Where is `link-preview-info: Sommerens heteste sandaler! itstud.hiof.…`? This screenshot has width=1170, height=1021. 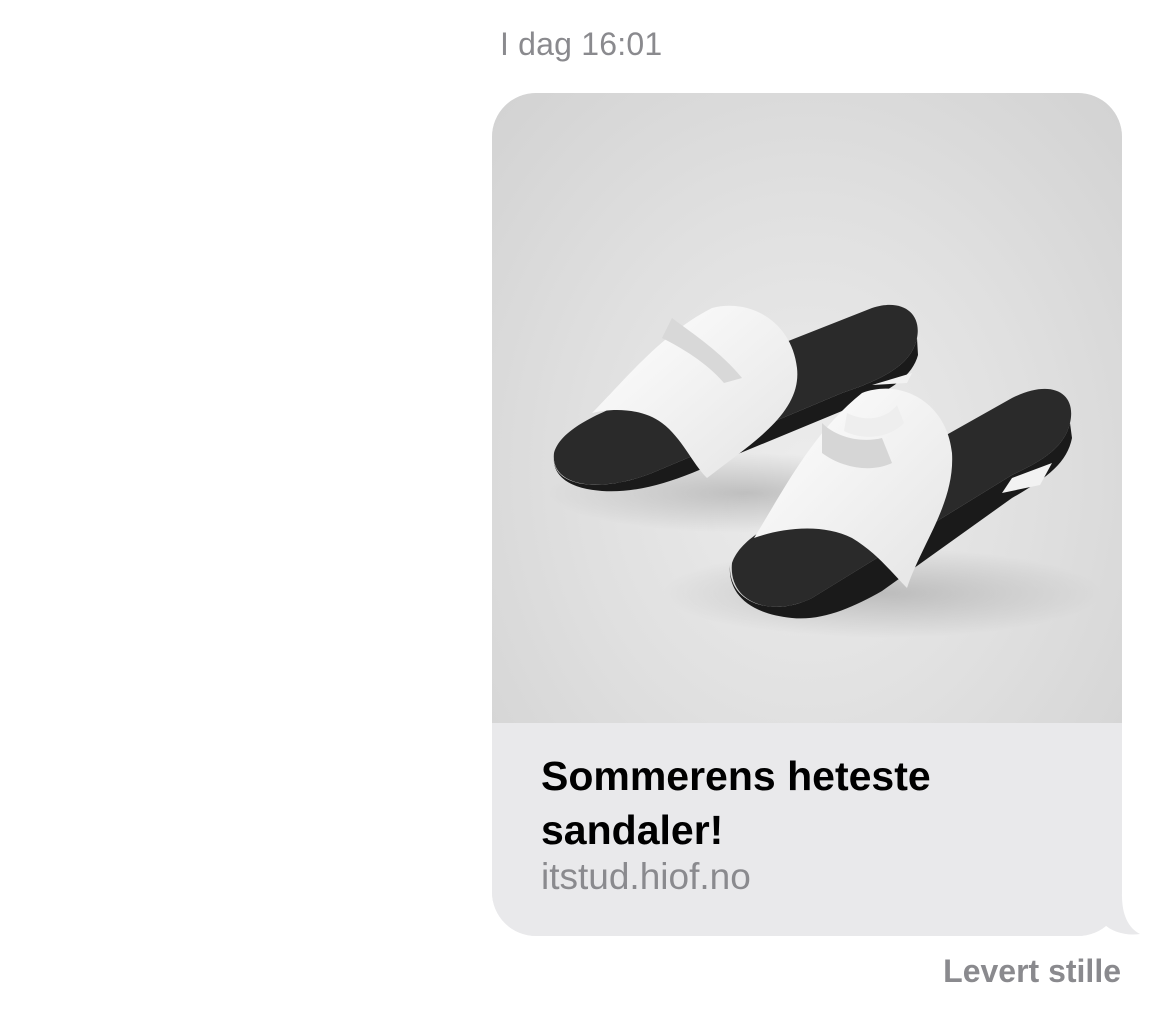 link-preview-info: Sommerens heteste sandaler! itstud.hiof.… is located at coordinates (807, 829).